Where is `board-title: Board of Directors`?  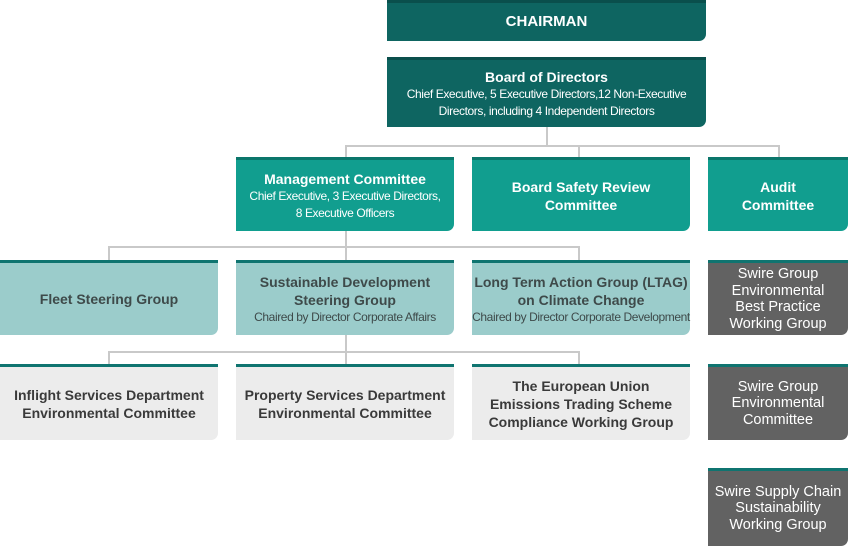 board-title: Board of Directors is located at coordinates (546, 76).